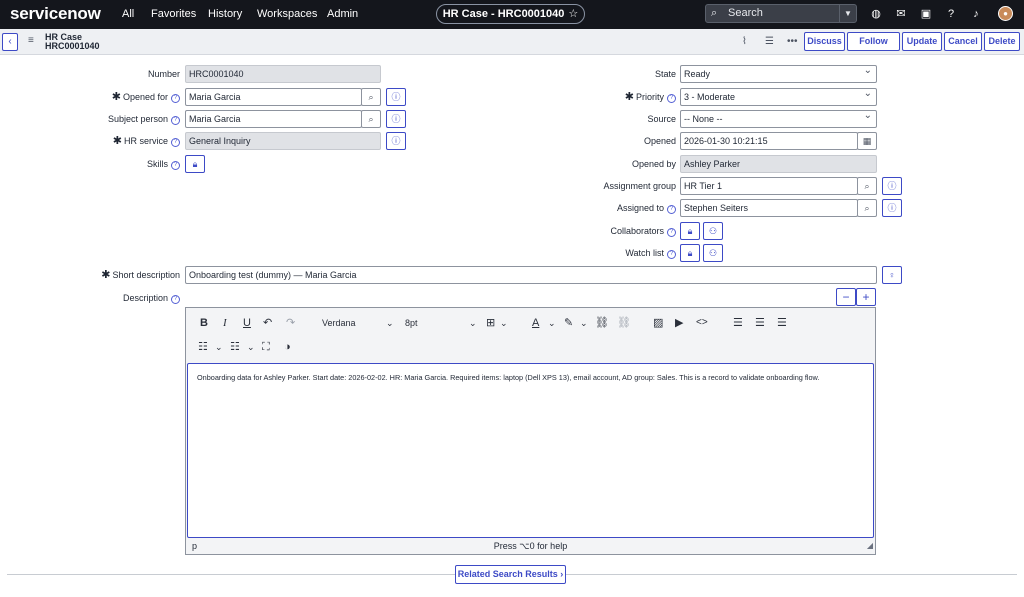 This screenshot has height=597, width=1024. Describe the element at coordinates (510, 574) in the screenshot. I see `related-search-results-button: Related Search Results ›` at that location.